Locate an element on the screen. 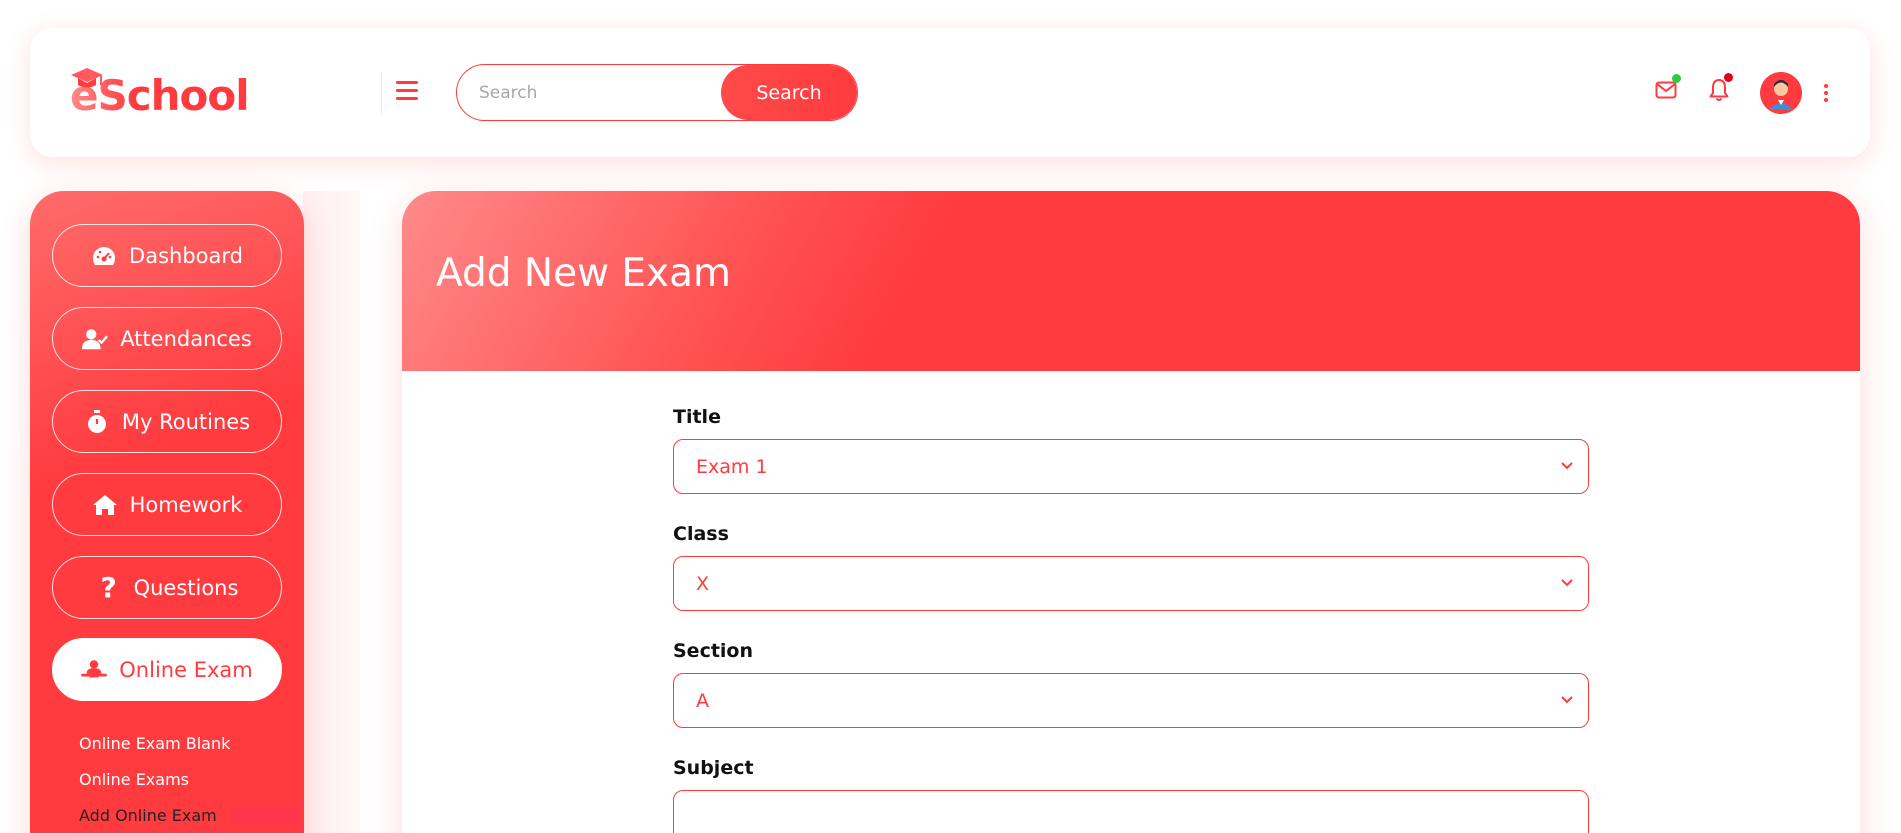  sidebar-gutter is located at coordinates (331, 512).